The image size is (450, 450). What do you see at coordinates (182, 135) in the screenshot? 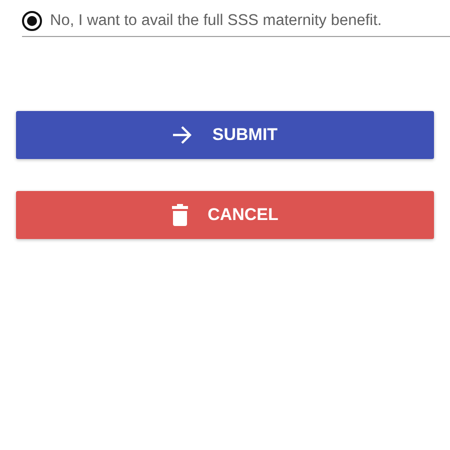
I see `arrow-icon` at bounding box center [182, 135].